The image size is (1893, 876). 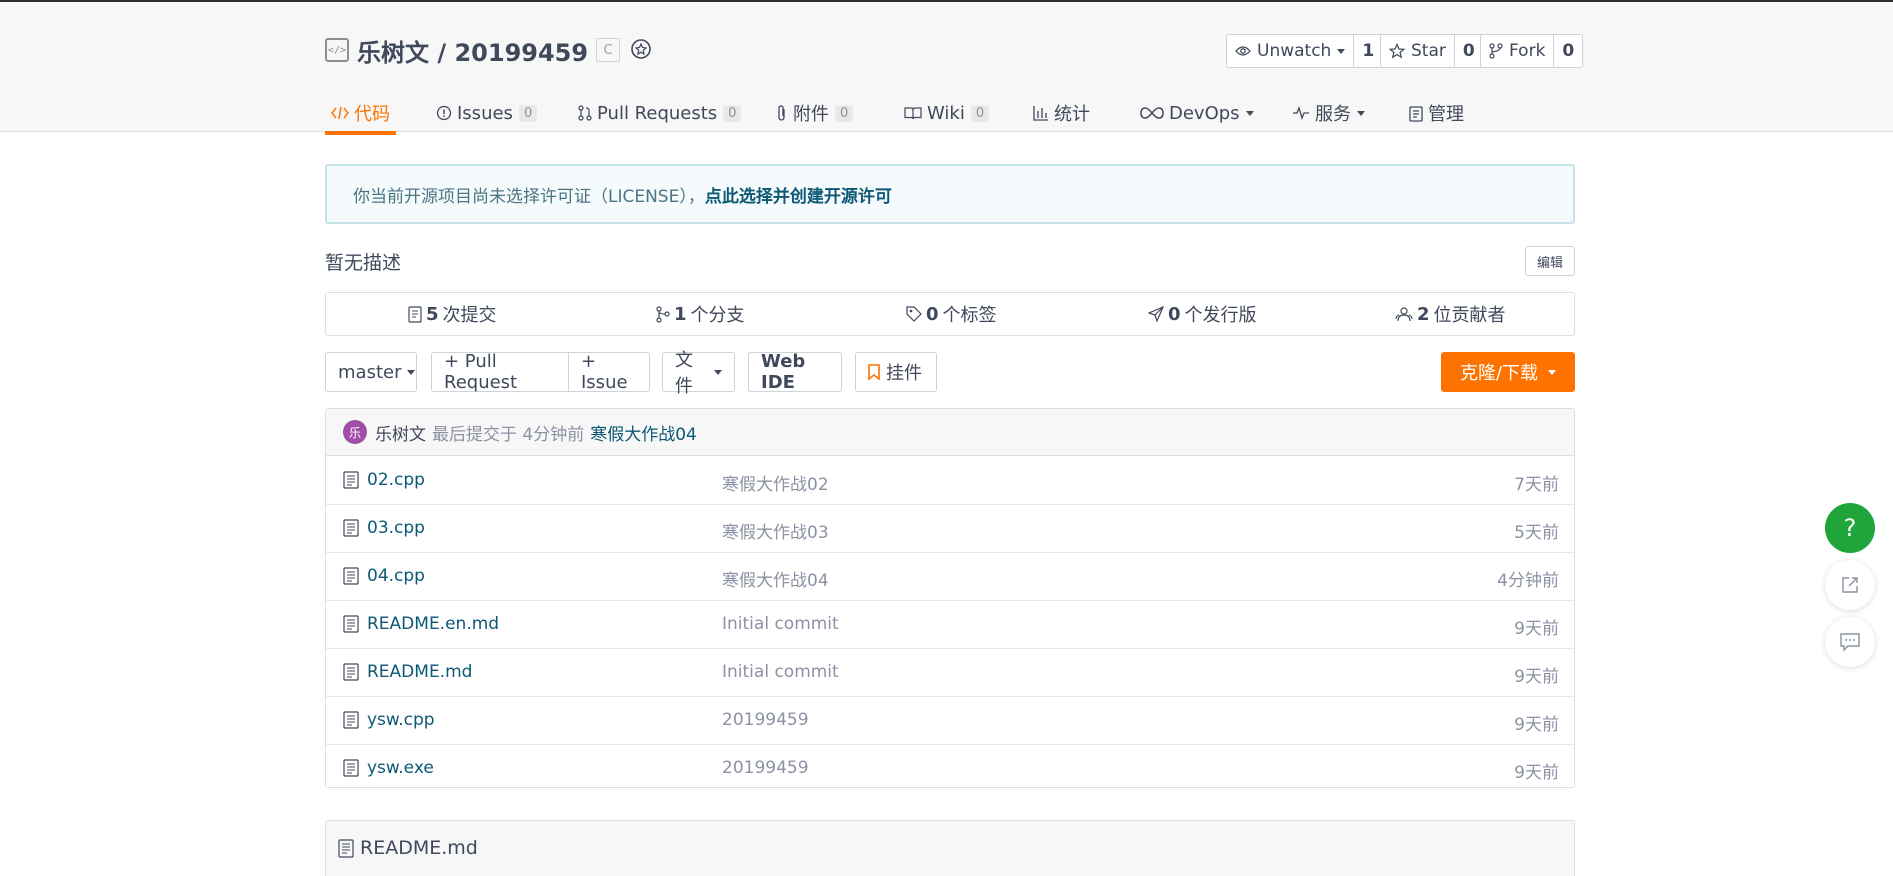 I want to click on tab-issues: Issues 0, so click(x=487, y=113).